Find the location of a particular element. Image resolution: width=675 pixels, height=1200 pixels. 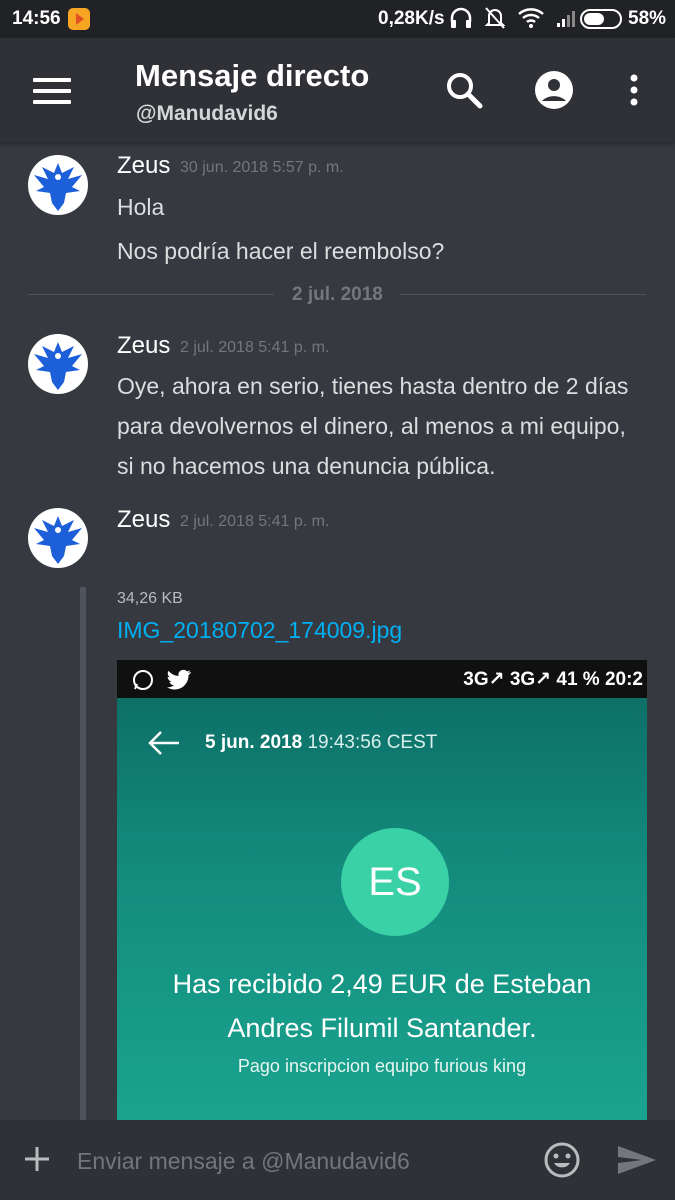

battery-icon is located at coordinates (601, 19).